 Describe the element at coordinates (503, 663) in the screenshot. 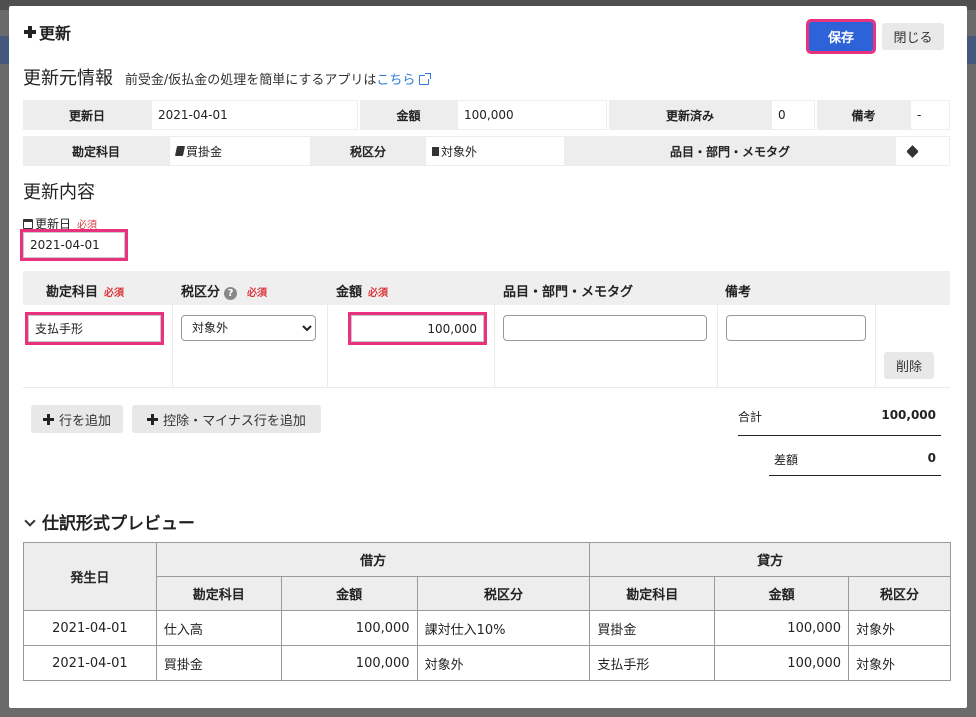

I see `row-debit-tax: 対象外` at that location.